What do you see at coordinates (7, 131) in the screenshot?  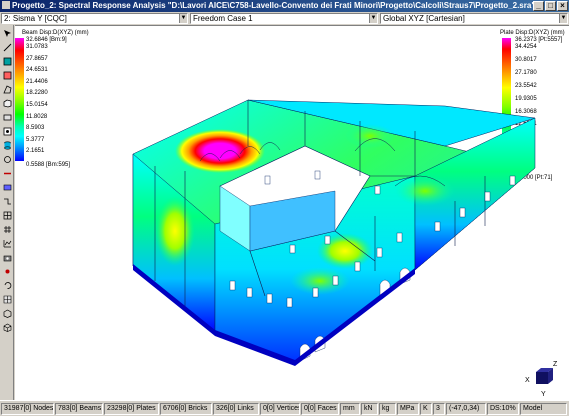 I see `node-icon` at bounding box center [7, 131].